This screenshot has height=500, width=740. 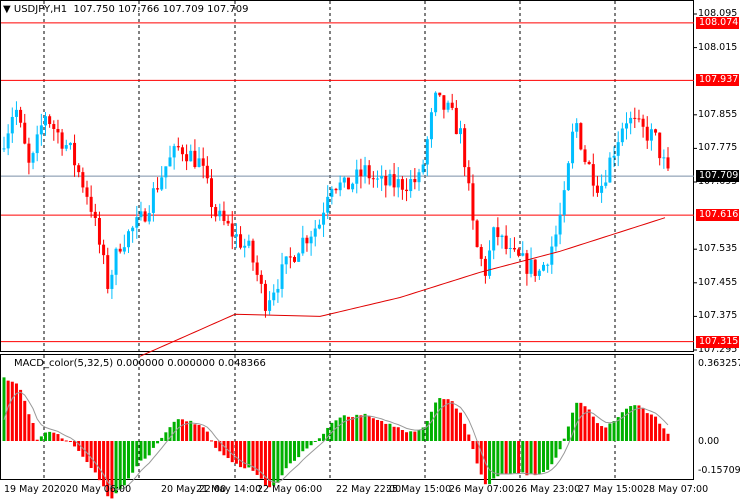 I want to click on macd-zero: 0.00, so click(x=709, y=441).